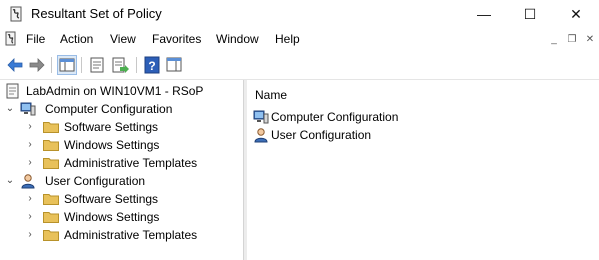 This screenshot has width=599, height=260. I want to click on tree-item-computer-windows-settings: › Windows Settings, so click(121, 145).